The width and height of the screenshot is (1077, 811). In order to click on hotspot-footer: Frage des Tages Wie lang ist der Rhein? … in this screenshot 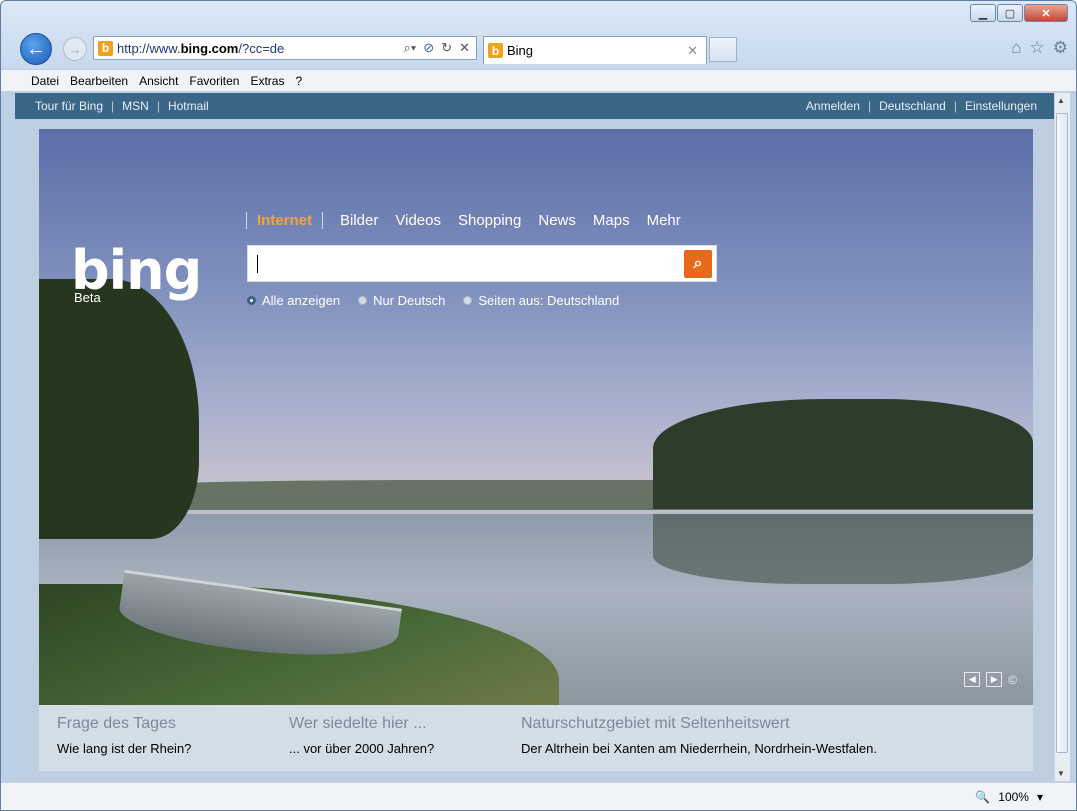, I will do `click(536, 738)`.